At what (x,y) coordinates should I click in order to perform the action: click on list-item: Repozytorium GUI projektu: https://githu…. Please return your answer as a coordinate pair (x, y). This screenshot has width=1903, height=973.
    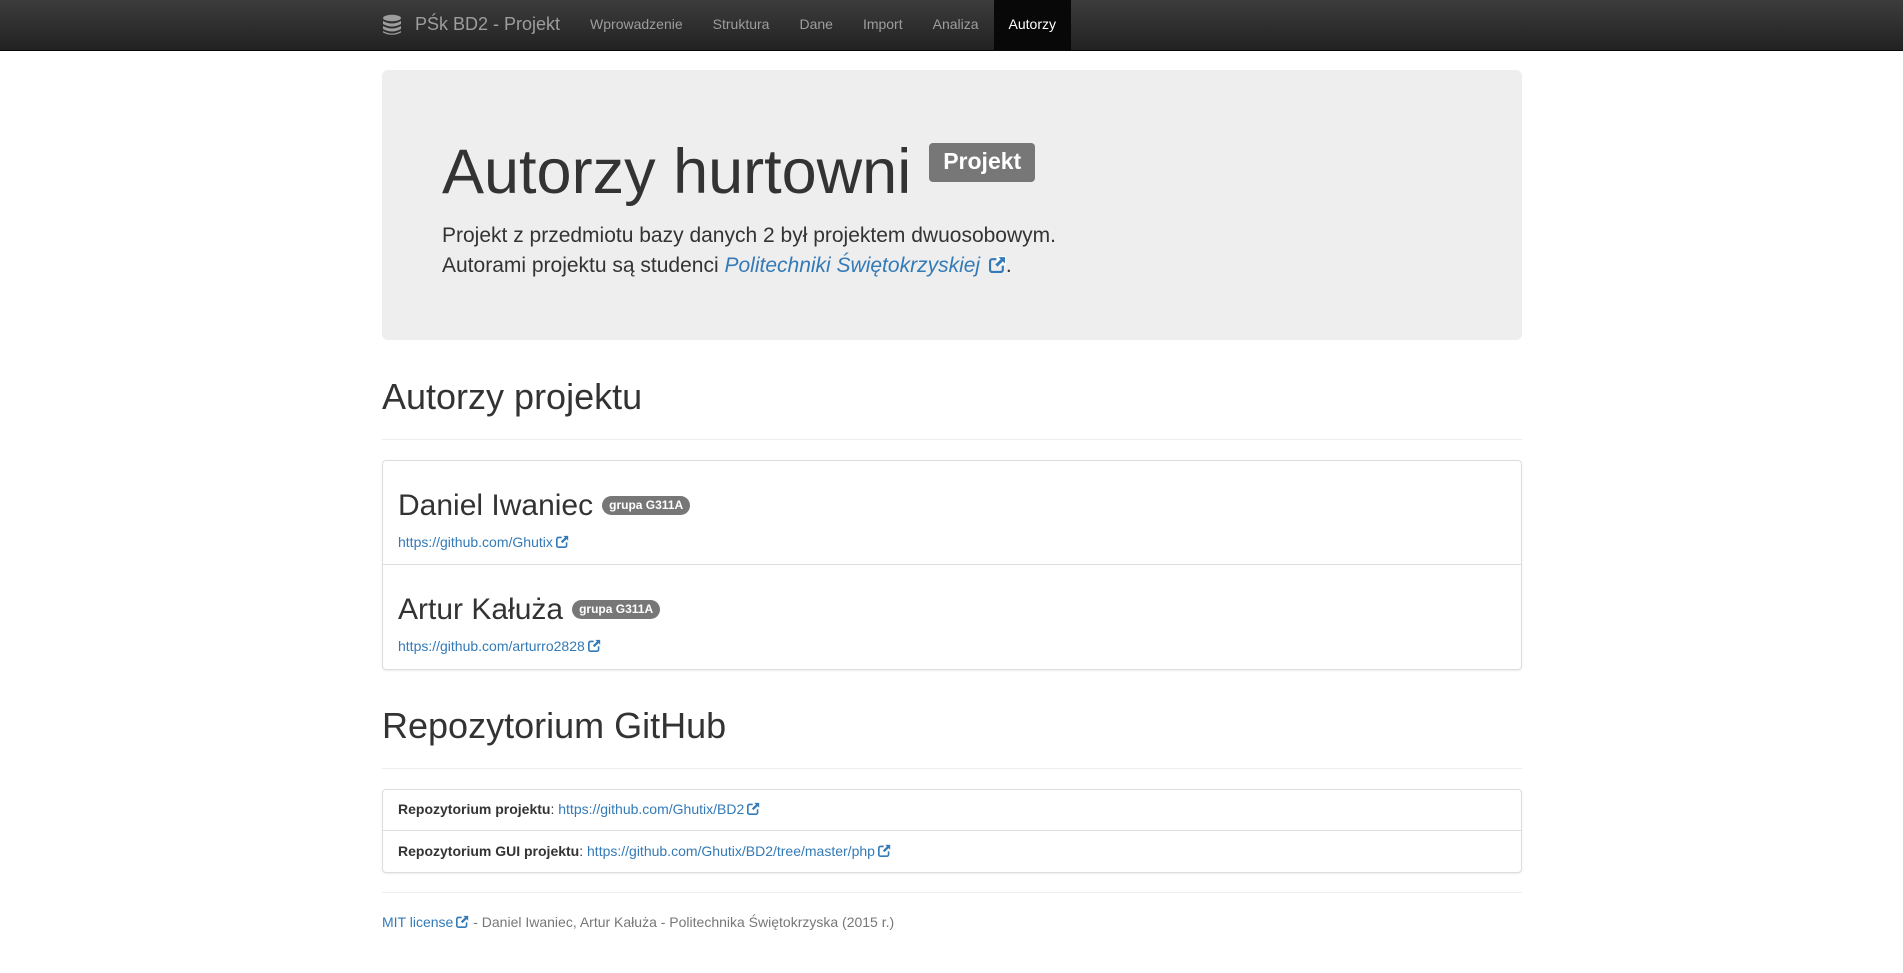
    Looking at the image, I should click on (952, 851).